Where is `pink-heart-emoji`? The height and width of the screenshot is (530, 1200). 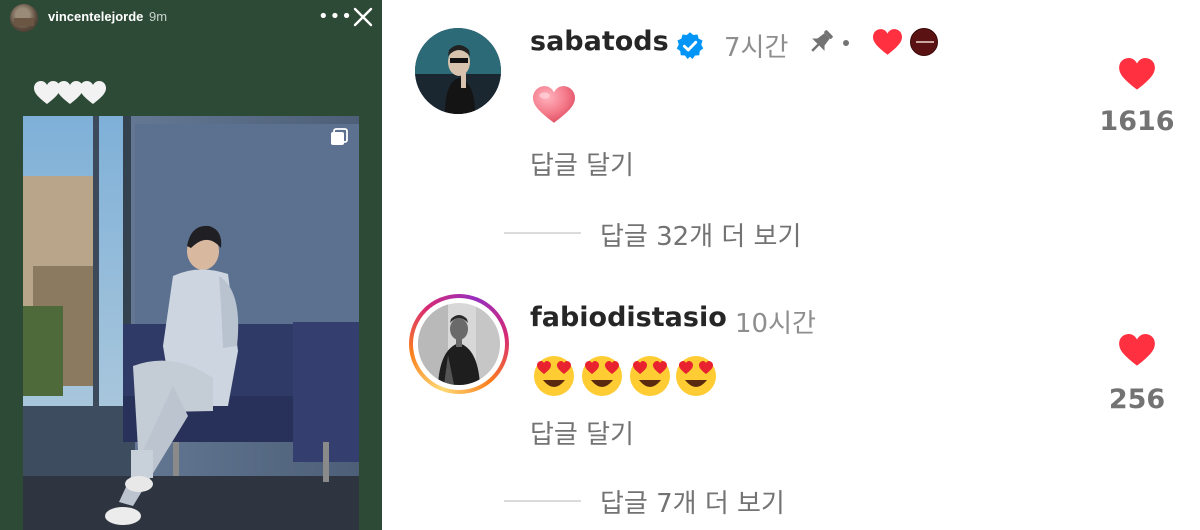 pink-heart-emoji is located at coordinates (554, 104).